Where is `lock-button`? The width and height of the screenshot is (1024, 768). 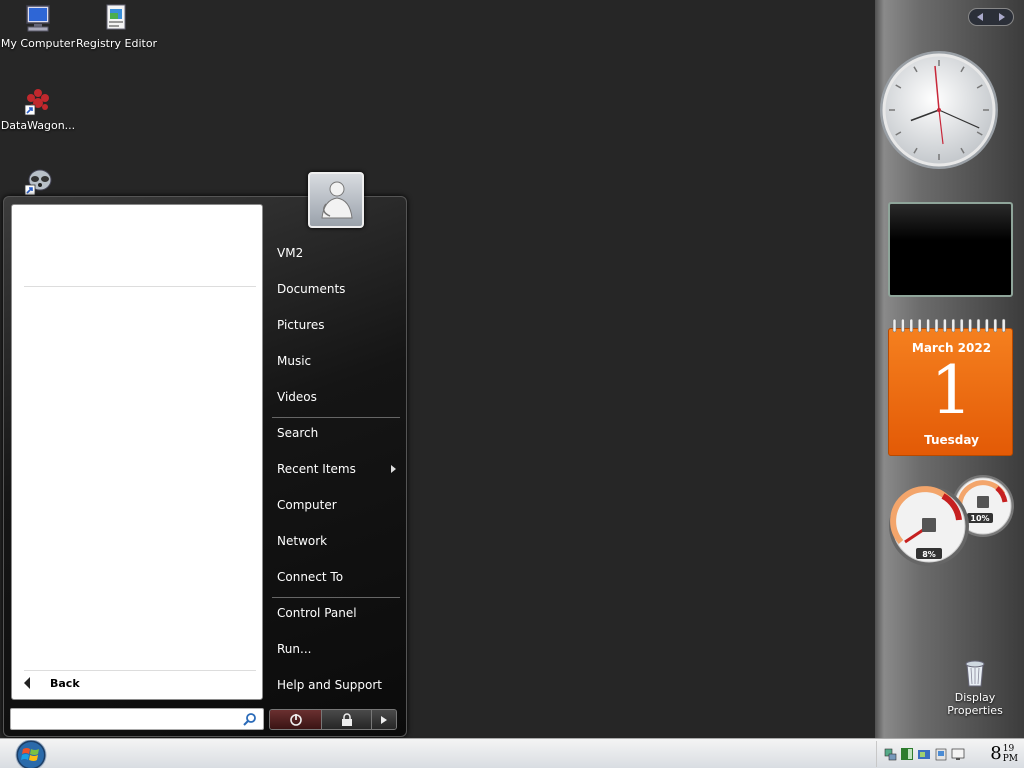 lock-button is located at coordinates (347, 719).